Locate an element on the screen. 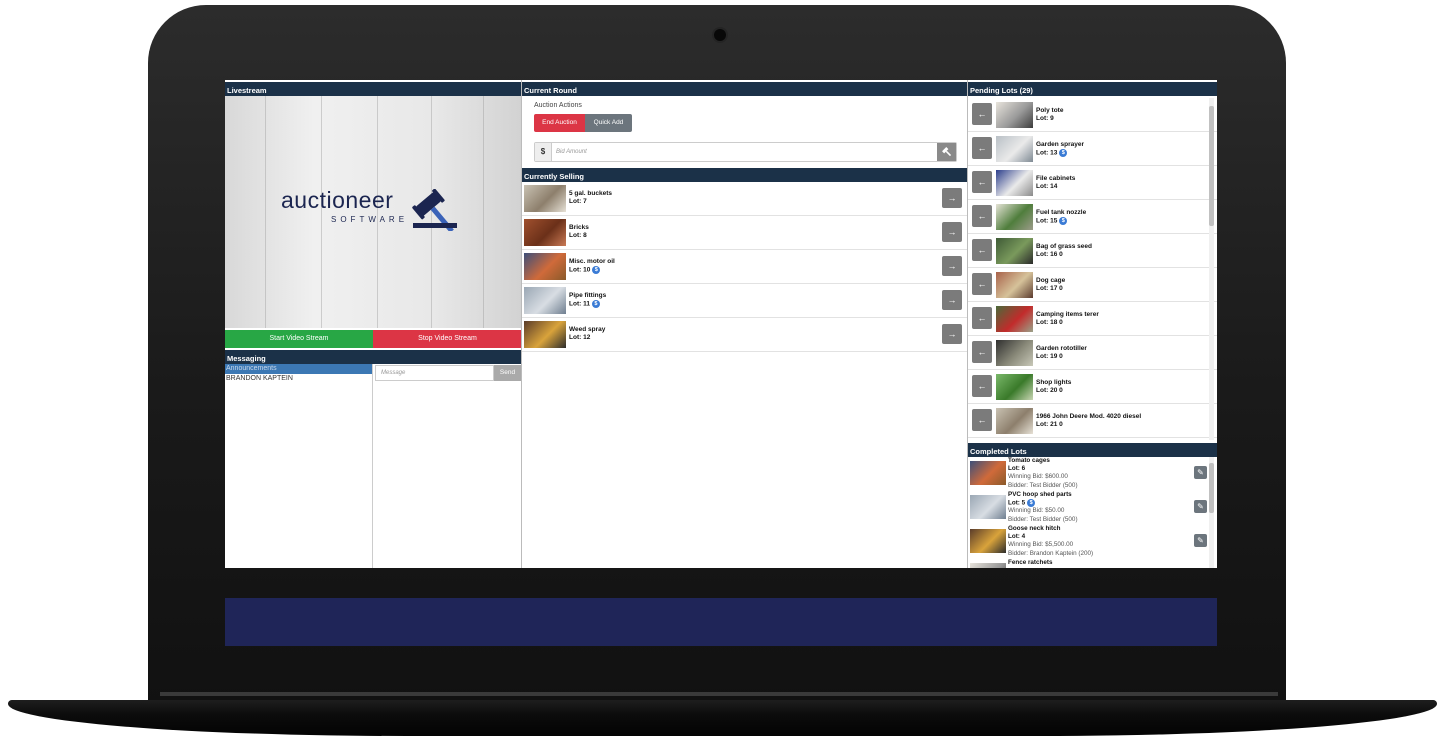 This screenshot has width=1445, height=736. lot-name: Camping items terer is located at coordinates (1067, 314).